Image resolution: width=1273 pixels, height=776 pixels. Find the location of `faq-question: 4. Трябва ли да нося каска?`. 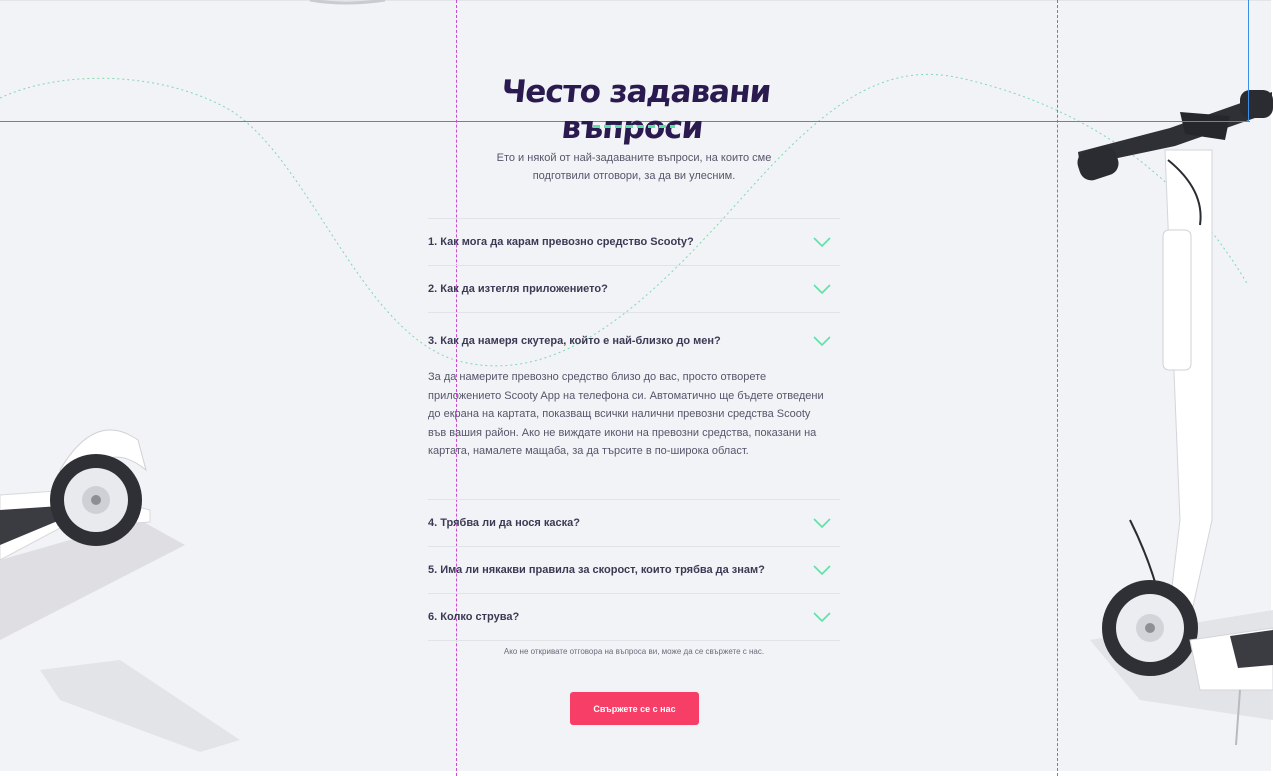

faq-question: 4. Трябва ли да нося каска? is located at coordinates (504, 522).